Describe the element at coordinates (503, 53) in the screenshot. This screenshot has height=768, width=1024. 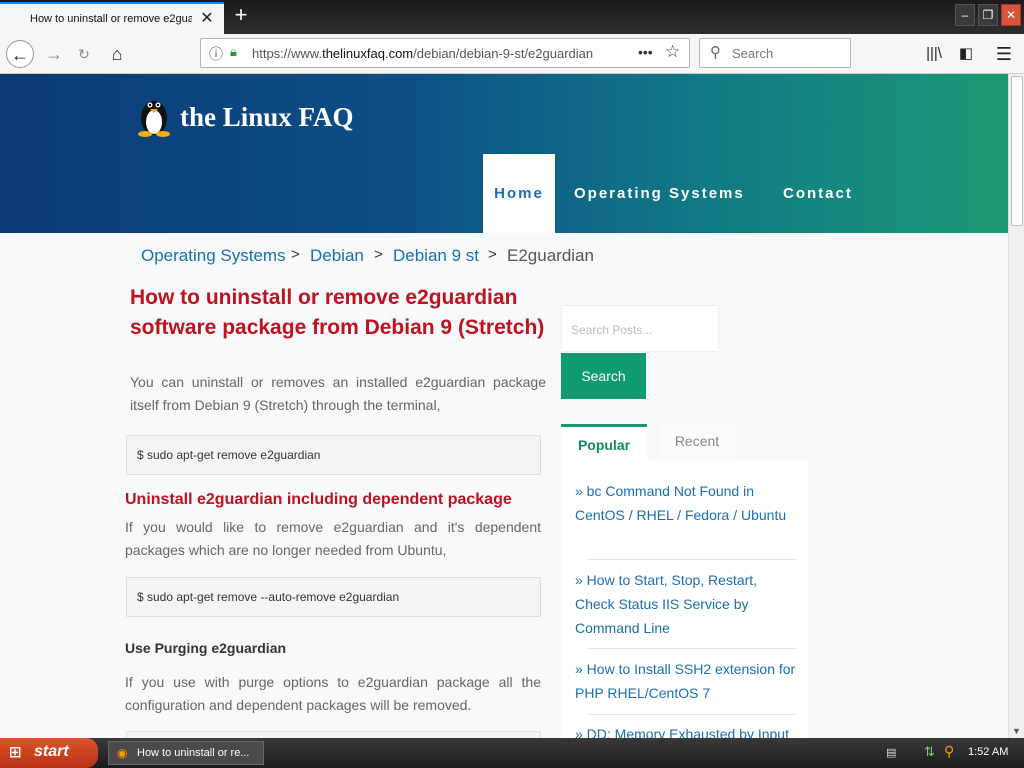
I see `url-path: /debian/debian-9-st/e2guardian` at that location.